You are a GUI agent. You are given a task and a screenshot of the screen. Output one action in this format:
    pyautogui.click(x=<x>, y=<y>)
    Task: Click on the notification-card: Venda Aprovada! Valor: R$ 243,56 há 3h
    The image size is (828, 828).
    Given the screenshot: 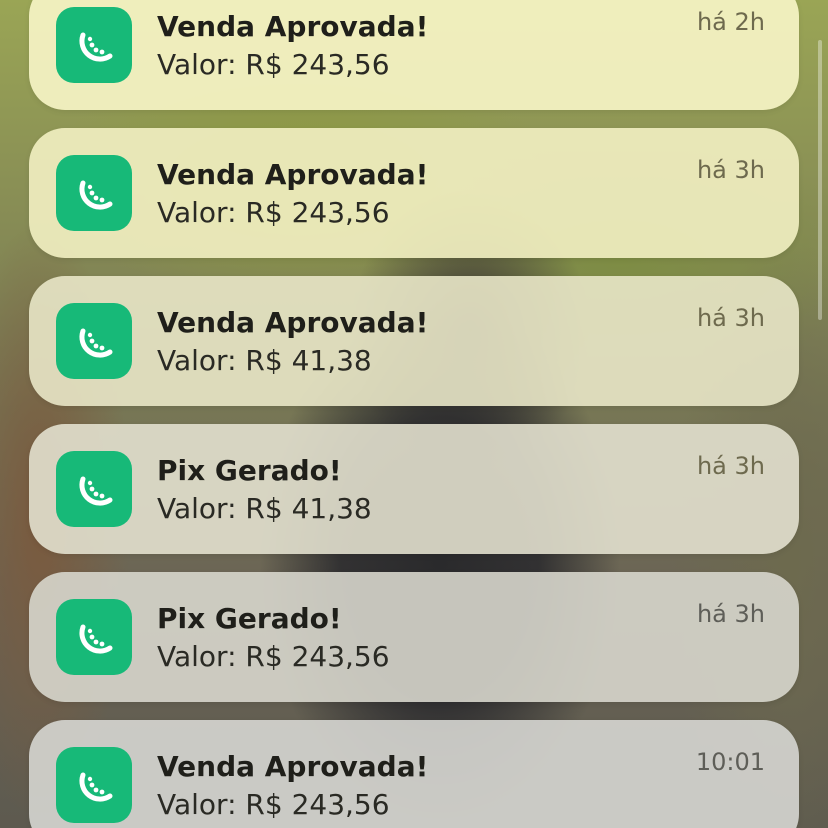 What is the action you would take?
    pyautogui.click(x=414, y=193)
    